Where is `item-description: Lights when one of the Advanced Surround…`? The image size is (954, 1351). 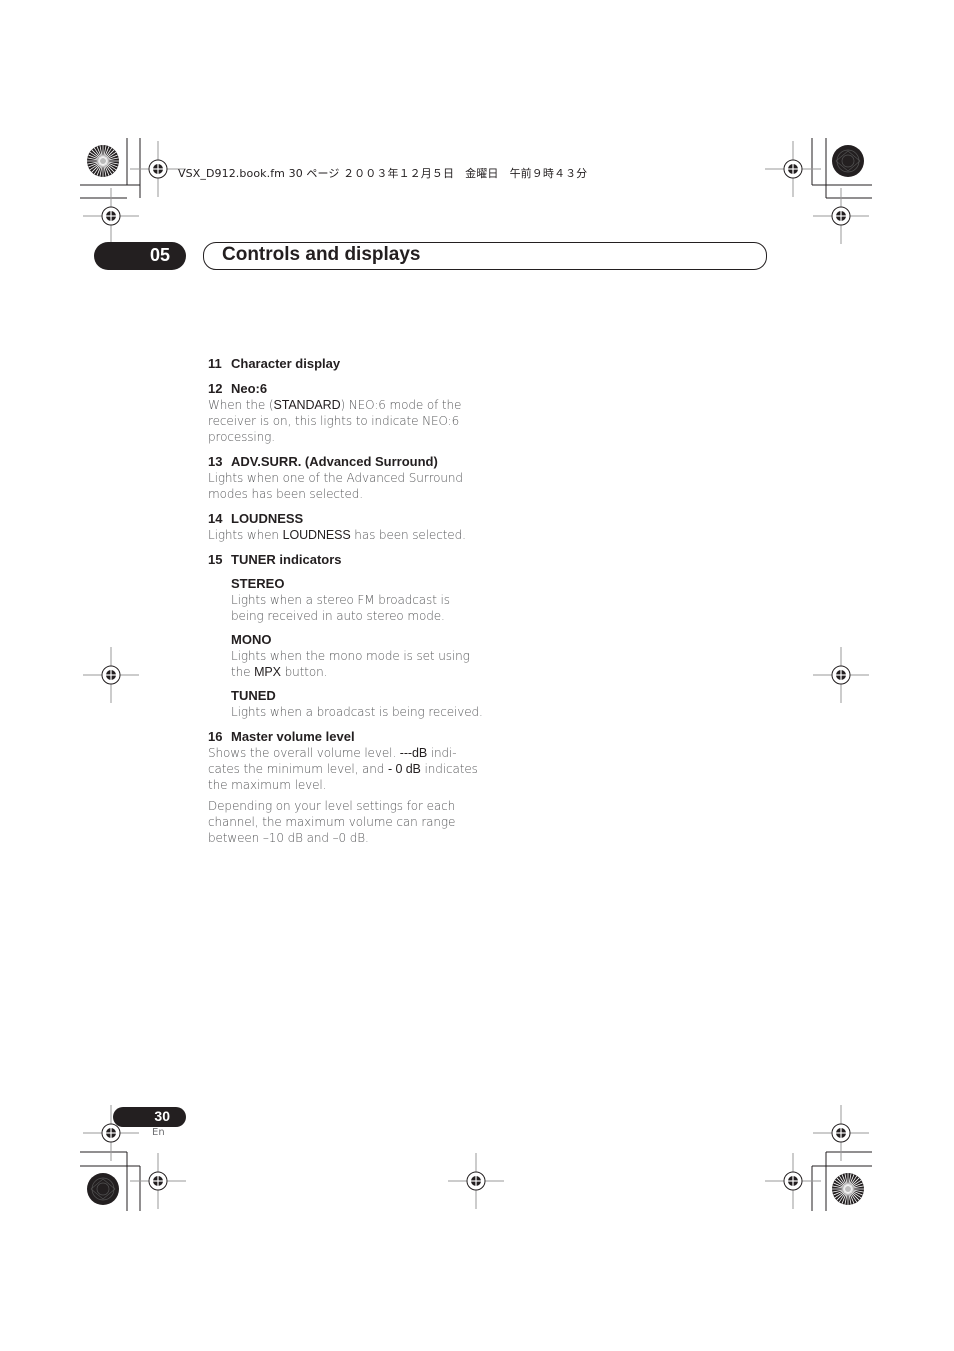
item-description: Lights when one of the Advanced Surround… is located at coordinates (345, 486).